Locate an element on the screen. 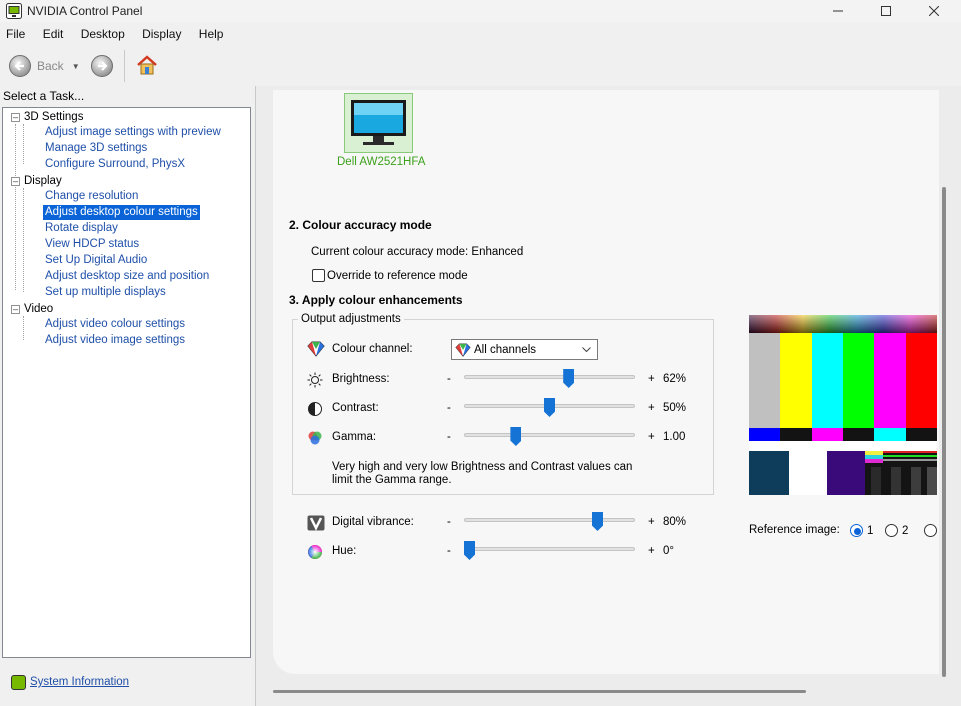 The image size is (961, 706). menu-edit: Edit is located at coordinates (53, 34).